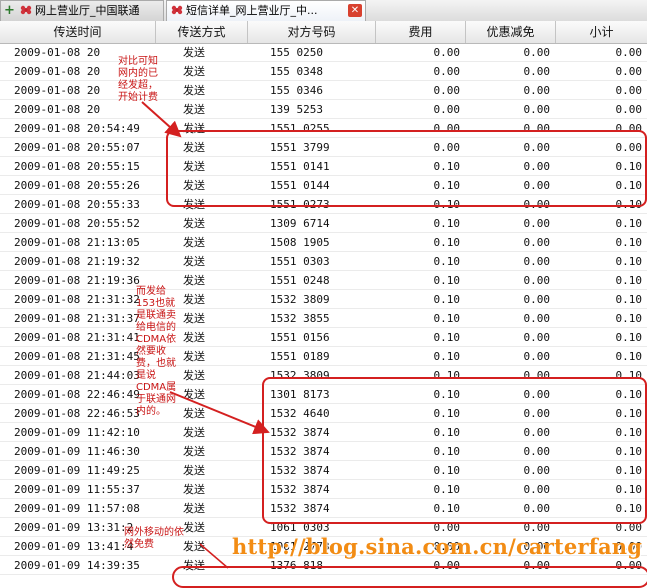  What do you see at coordinates (323, 90) in the screenshot?
I see `table-row: 2009-01-08 20 发送 155 0346 0.00 0.00 0.00` at bounding box center [323, 90].